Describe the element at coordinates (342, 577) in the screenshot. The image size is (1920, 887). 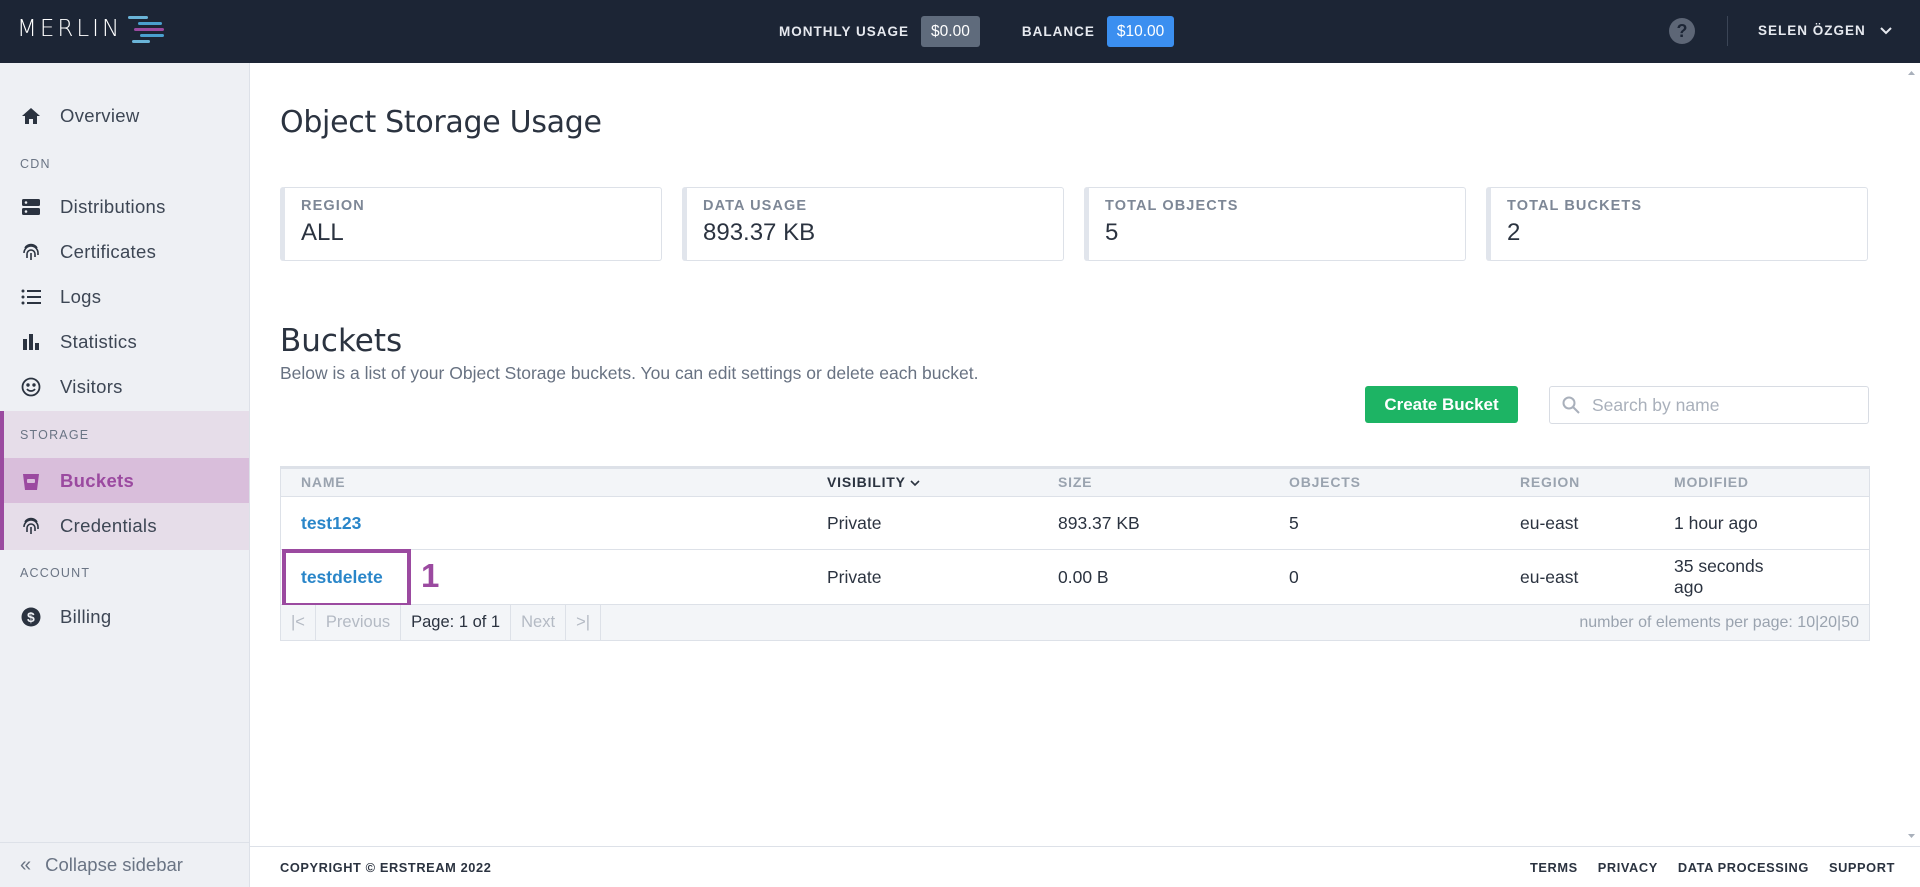
I see `bucket-link: testdelete` at that location.